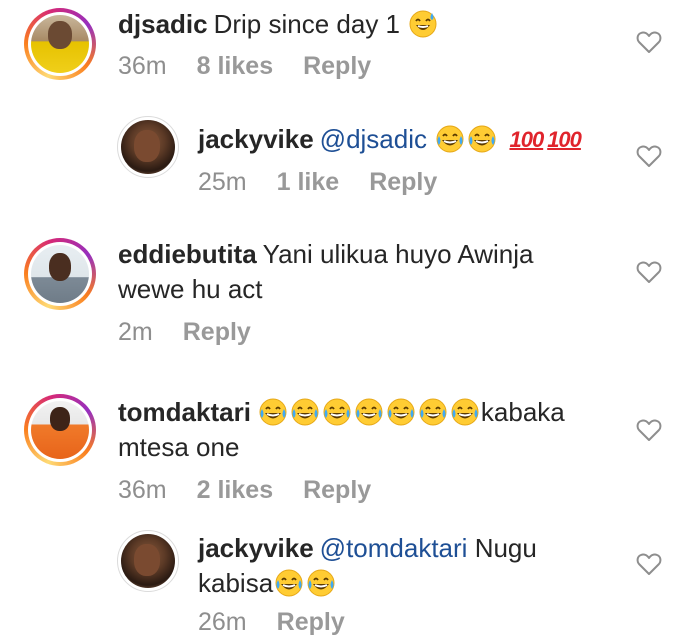 The image size is (691, 637). Describe the element at coordinates (373, 139) in the screenshot. I see `mention-link: @djsadic` at that location.